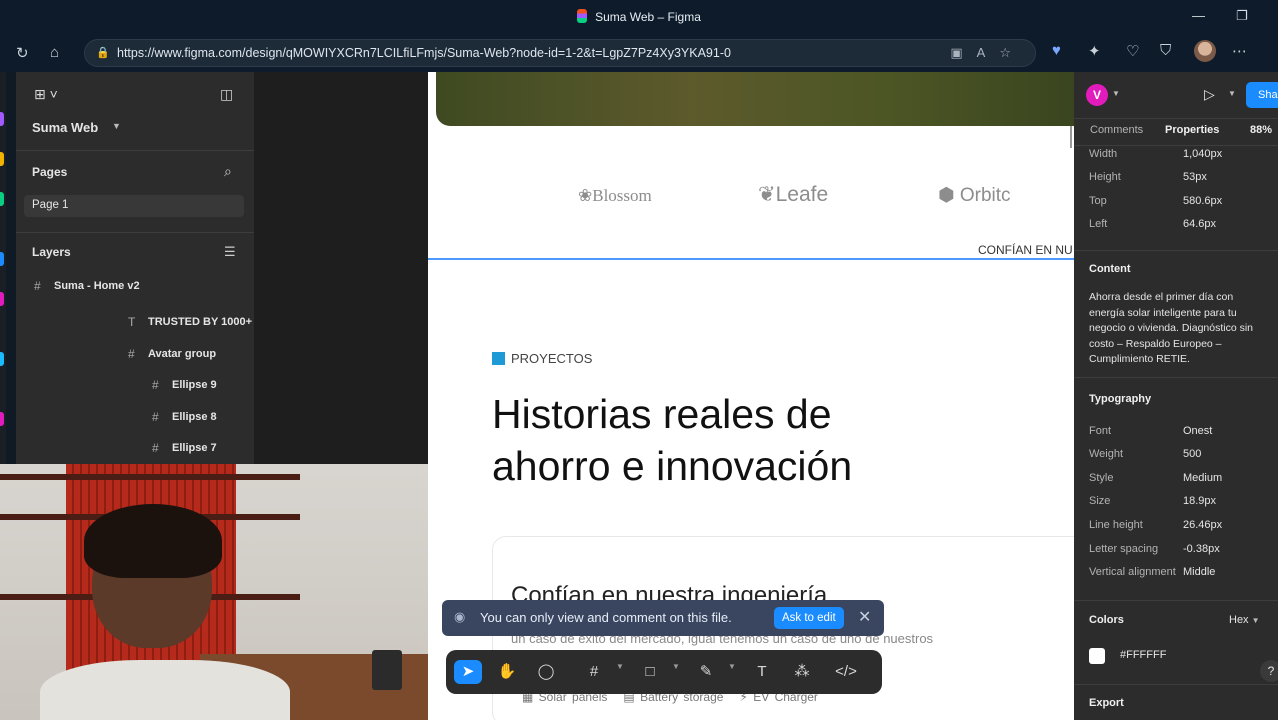 This screenshot has height=720, width=1278. I want to click on logo-blossom: ❀Blossom, so click(615, 195).